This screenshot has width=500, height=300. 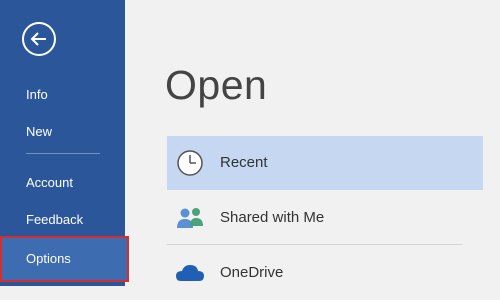 I want to click on sidebar-divider, so click(x=63, y=153).